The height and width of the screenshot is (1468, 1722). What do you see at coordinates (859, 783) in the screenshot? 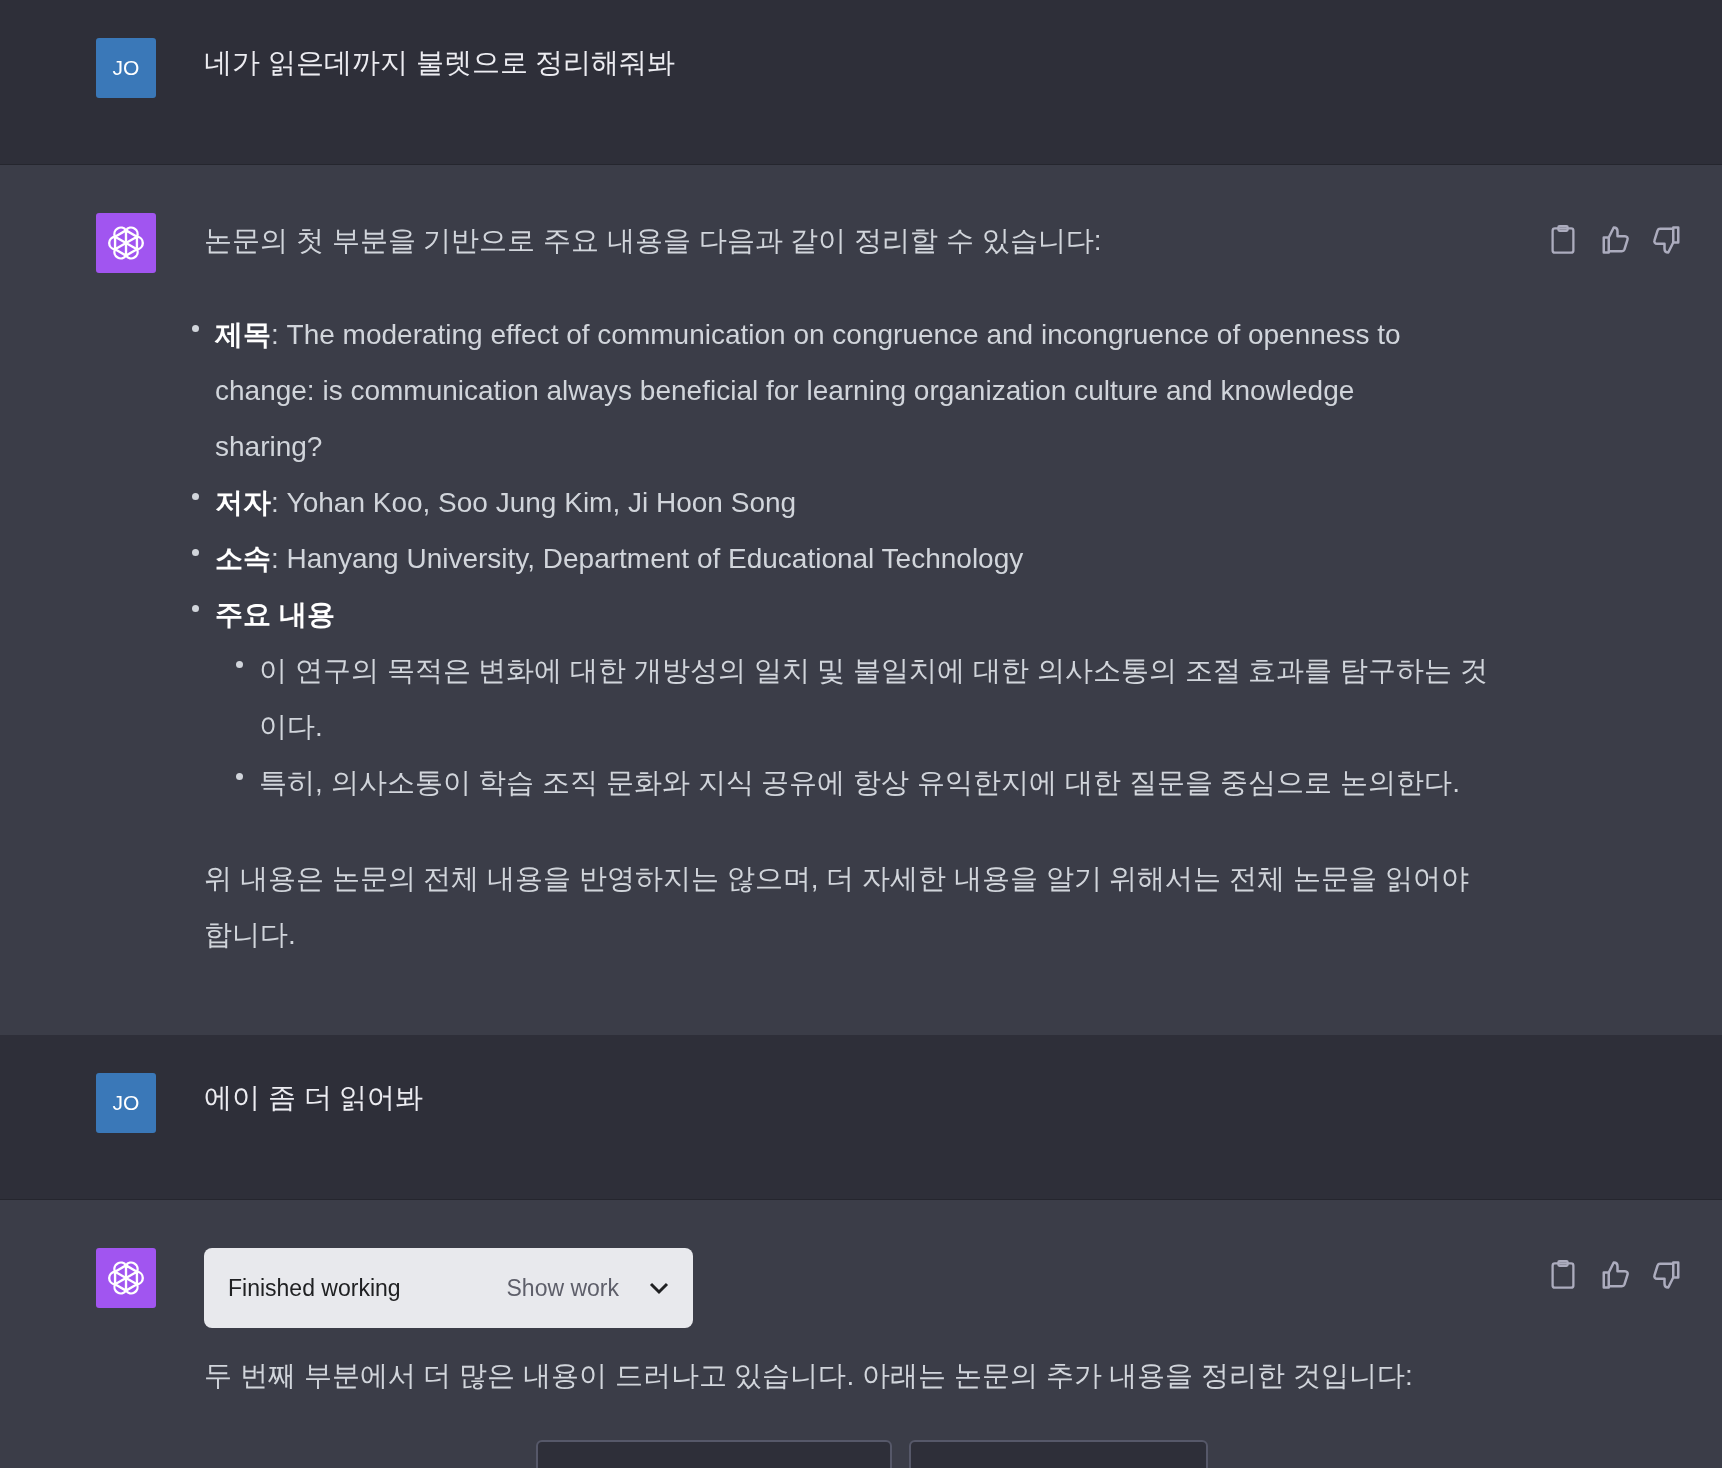
I see `sub-list-item-text: 특히, 의사소통이 학습 조직 문화와 지식 공유에 항상 유익한지에 대한 질문을 중심으로 논의한다.` at bounding box center [859, 783].